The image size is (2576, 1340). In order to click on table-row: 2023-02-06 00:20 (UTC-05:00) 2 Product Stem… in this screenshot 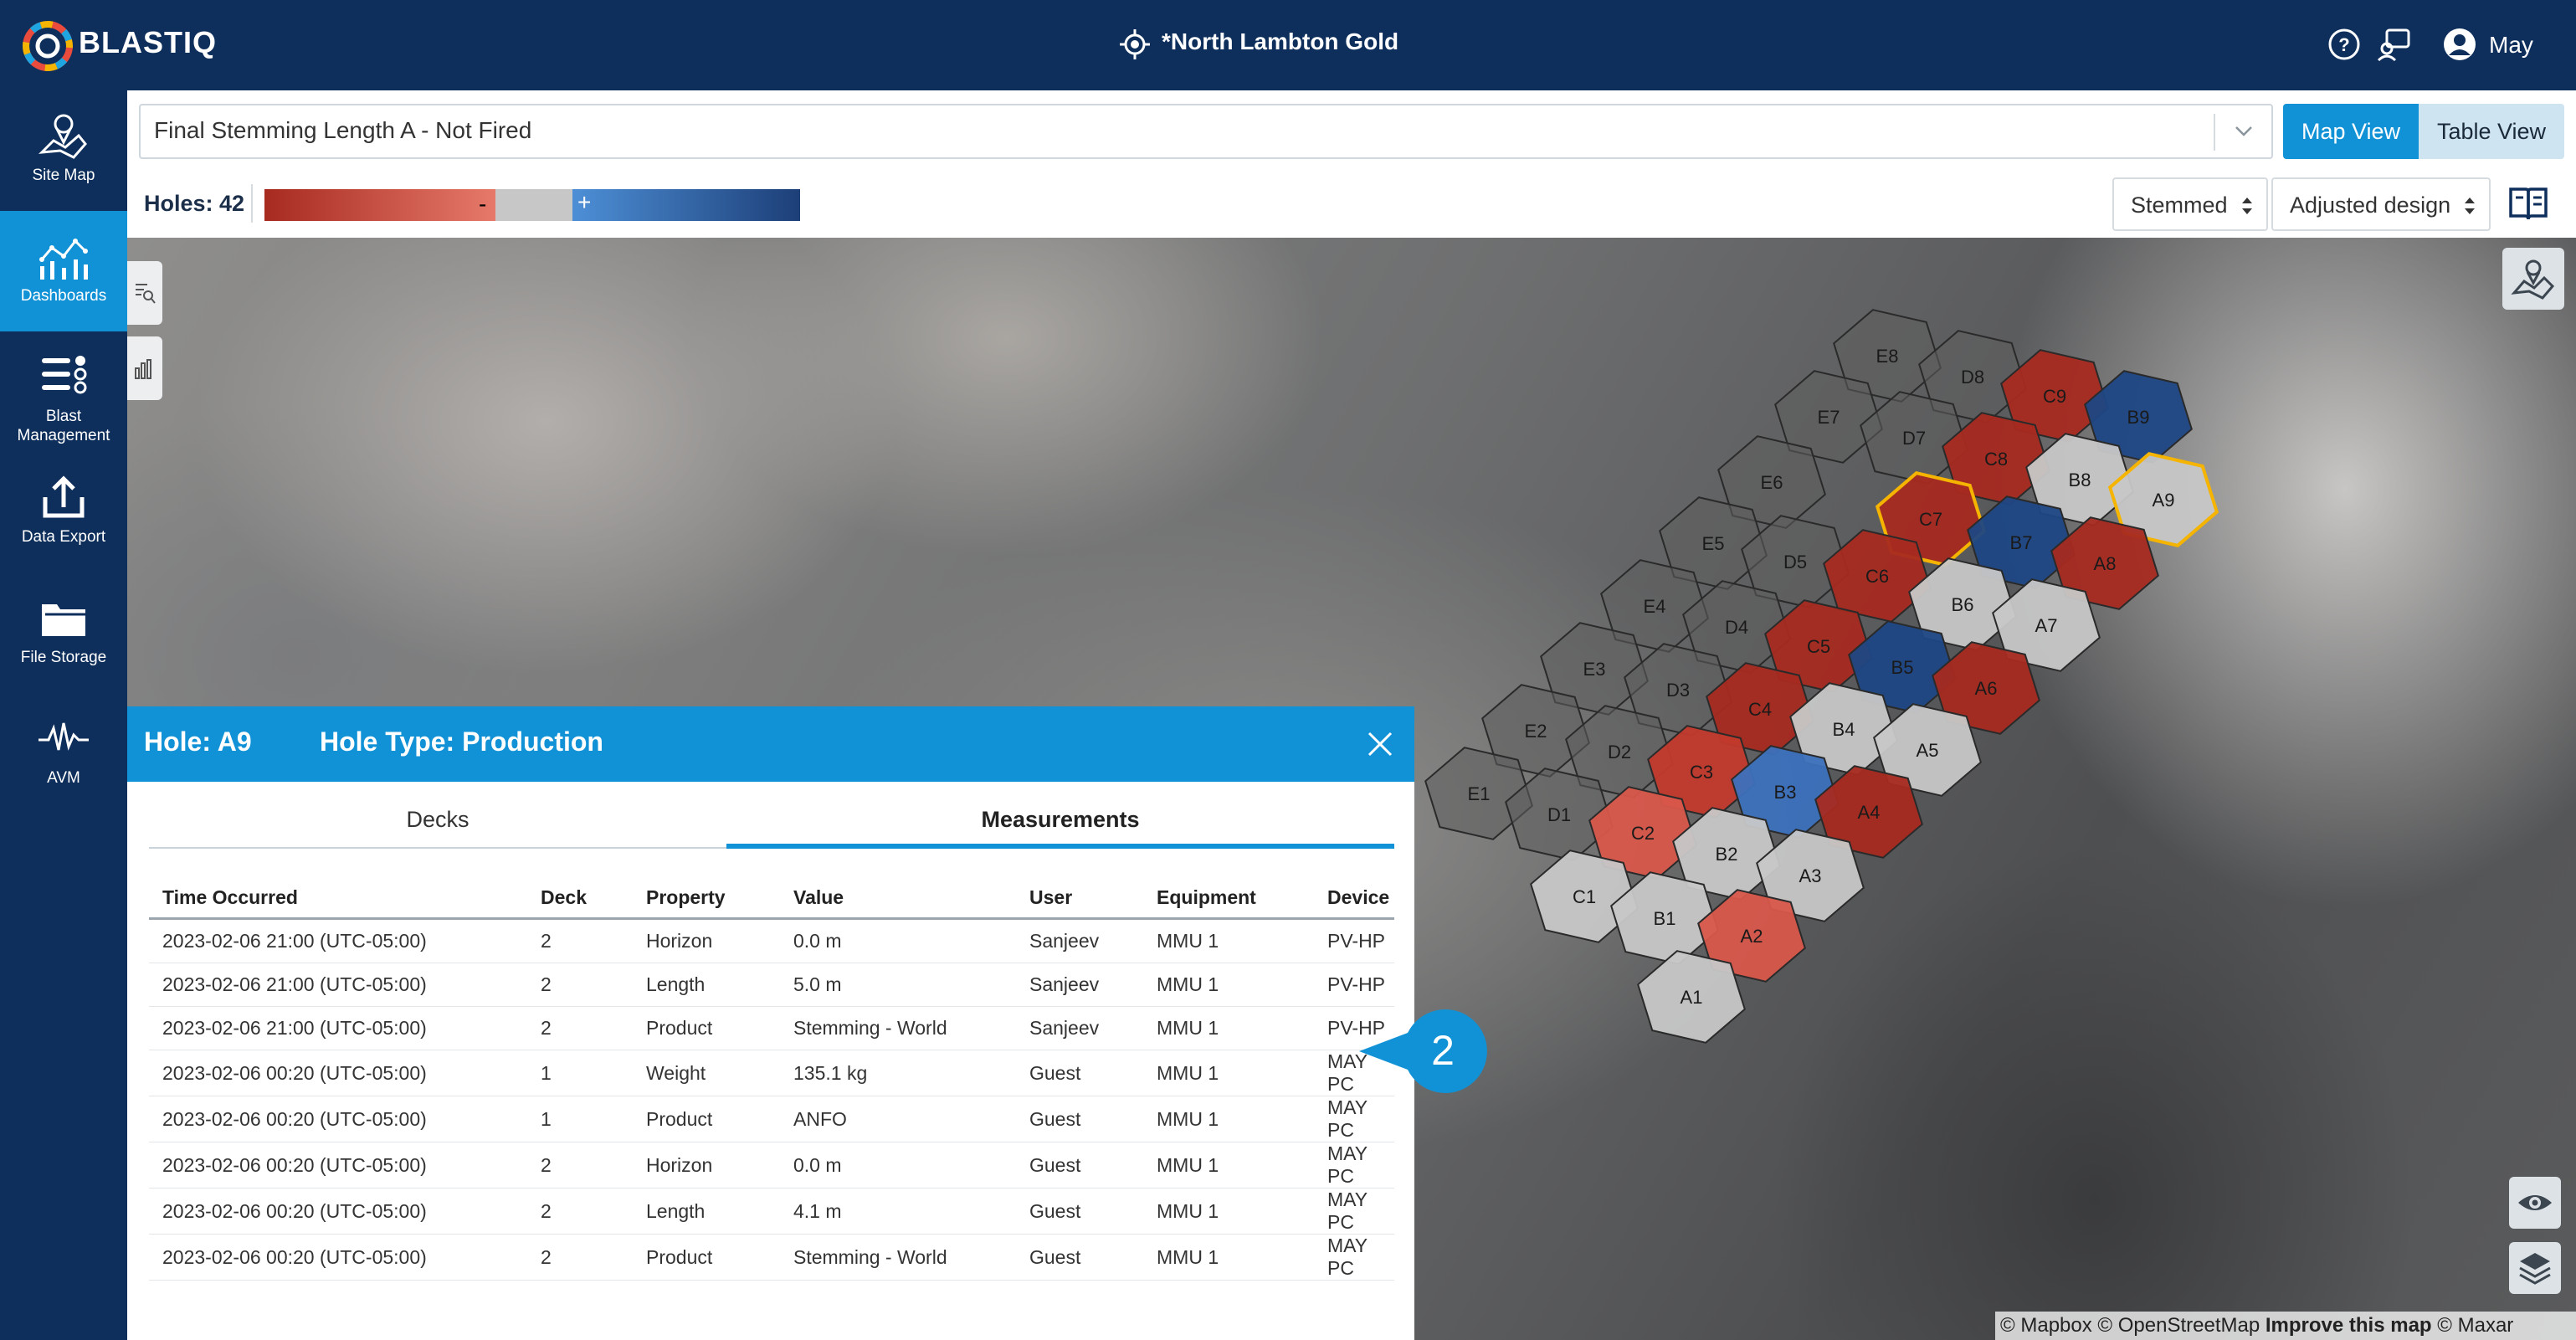, I will do `click(771, 1257)`.